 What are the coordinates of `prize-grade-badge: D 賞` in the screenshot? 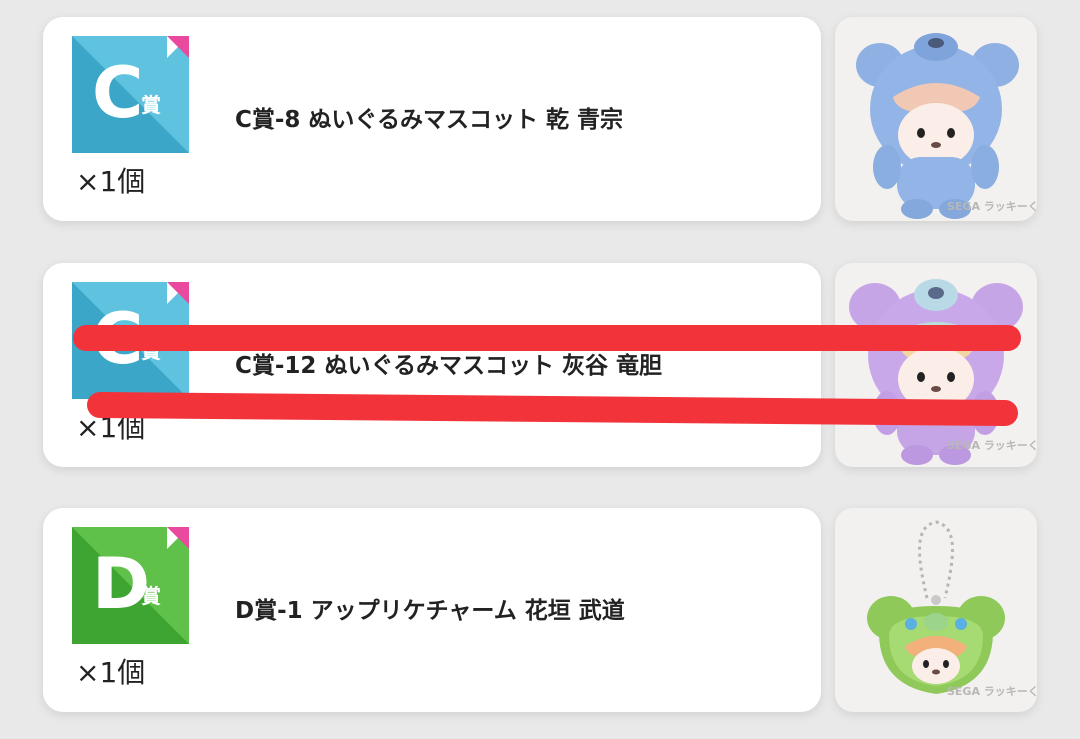 It's located at (130, 585).